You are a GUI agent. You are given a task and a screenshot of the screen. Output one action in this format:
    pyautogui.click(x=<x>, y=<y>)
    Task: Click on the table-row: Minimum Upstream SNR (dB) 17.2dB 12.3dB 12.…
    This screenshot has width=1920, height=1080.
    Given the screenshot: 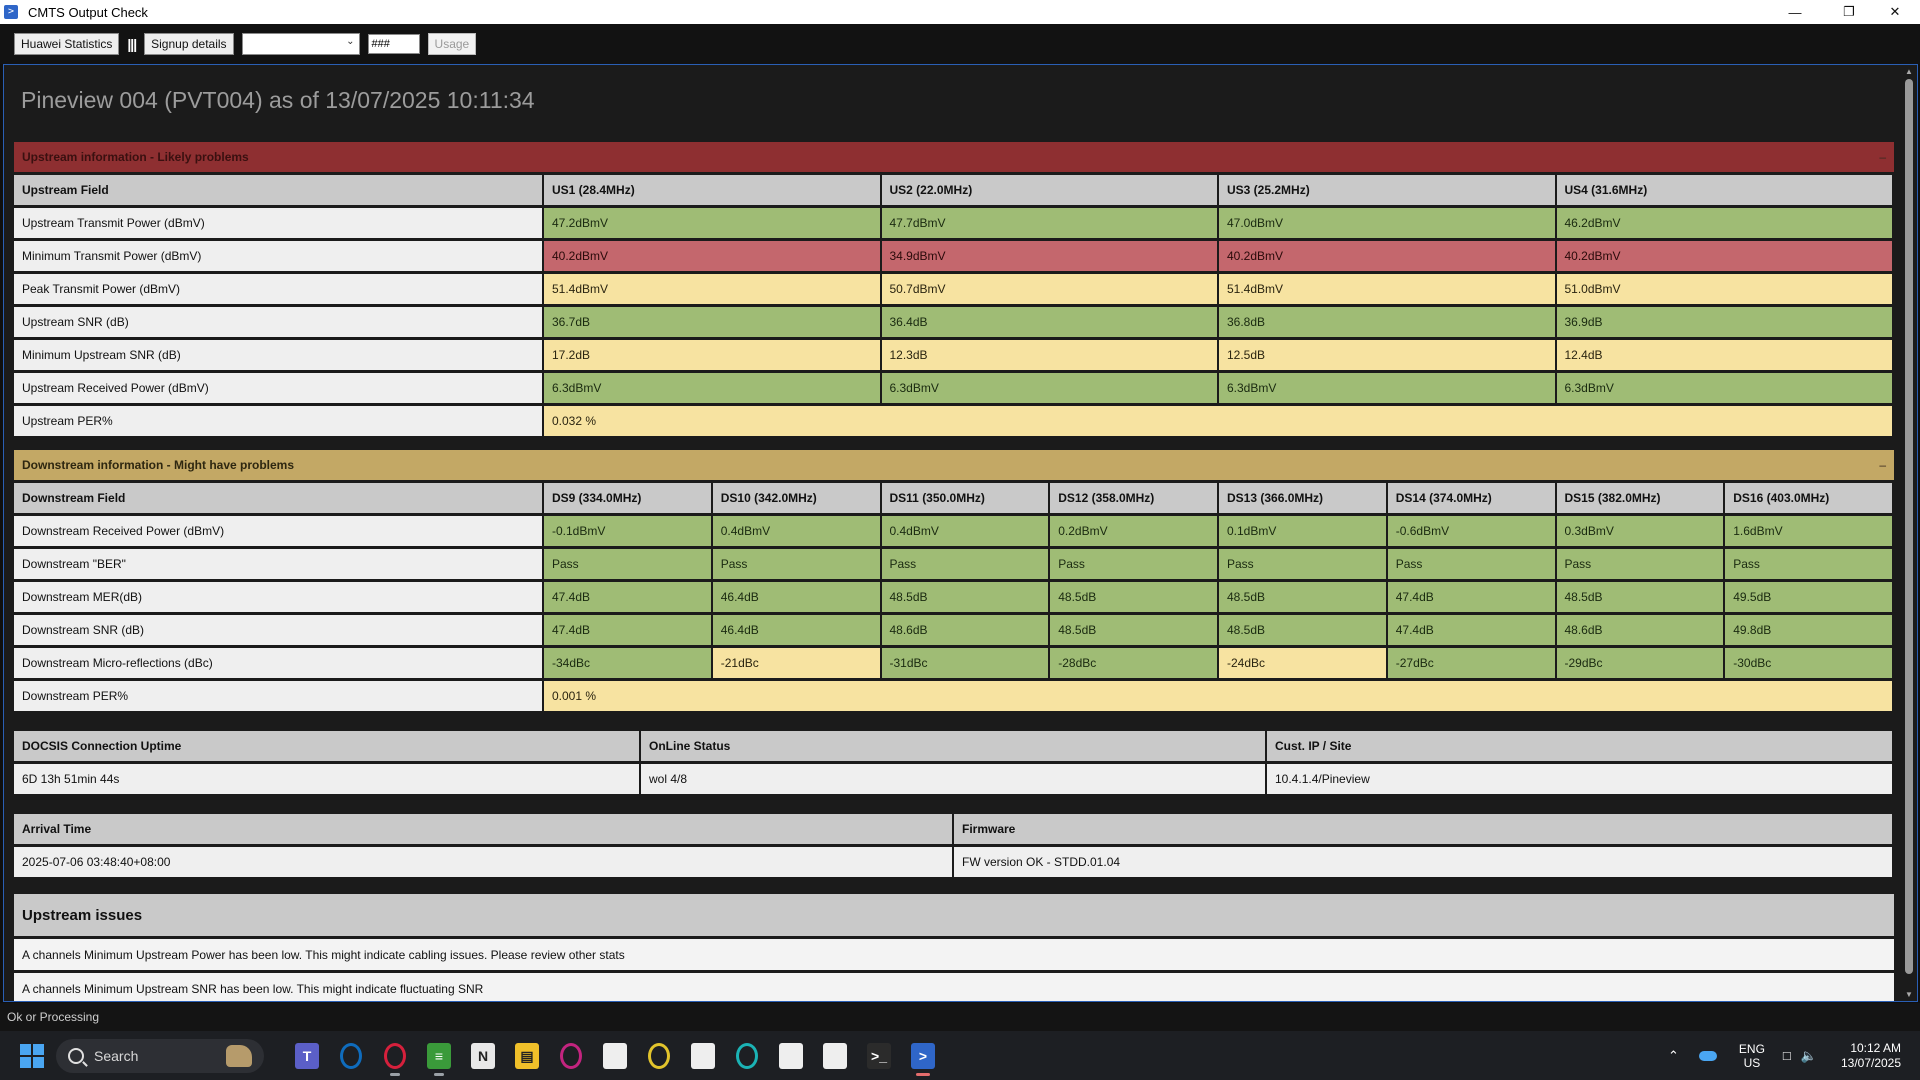 What is the action you would take?
    pyautogui.click(x=954, y=355)
    